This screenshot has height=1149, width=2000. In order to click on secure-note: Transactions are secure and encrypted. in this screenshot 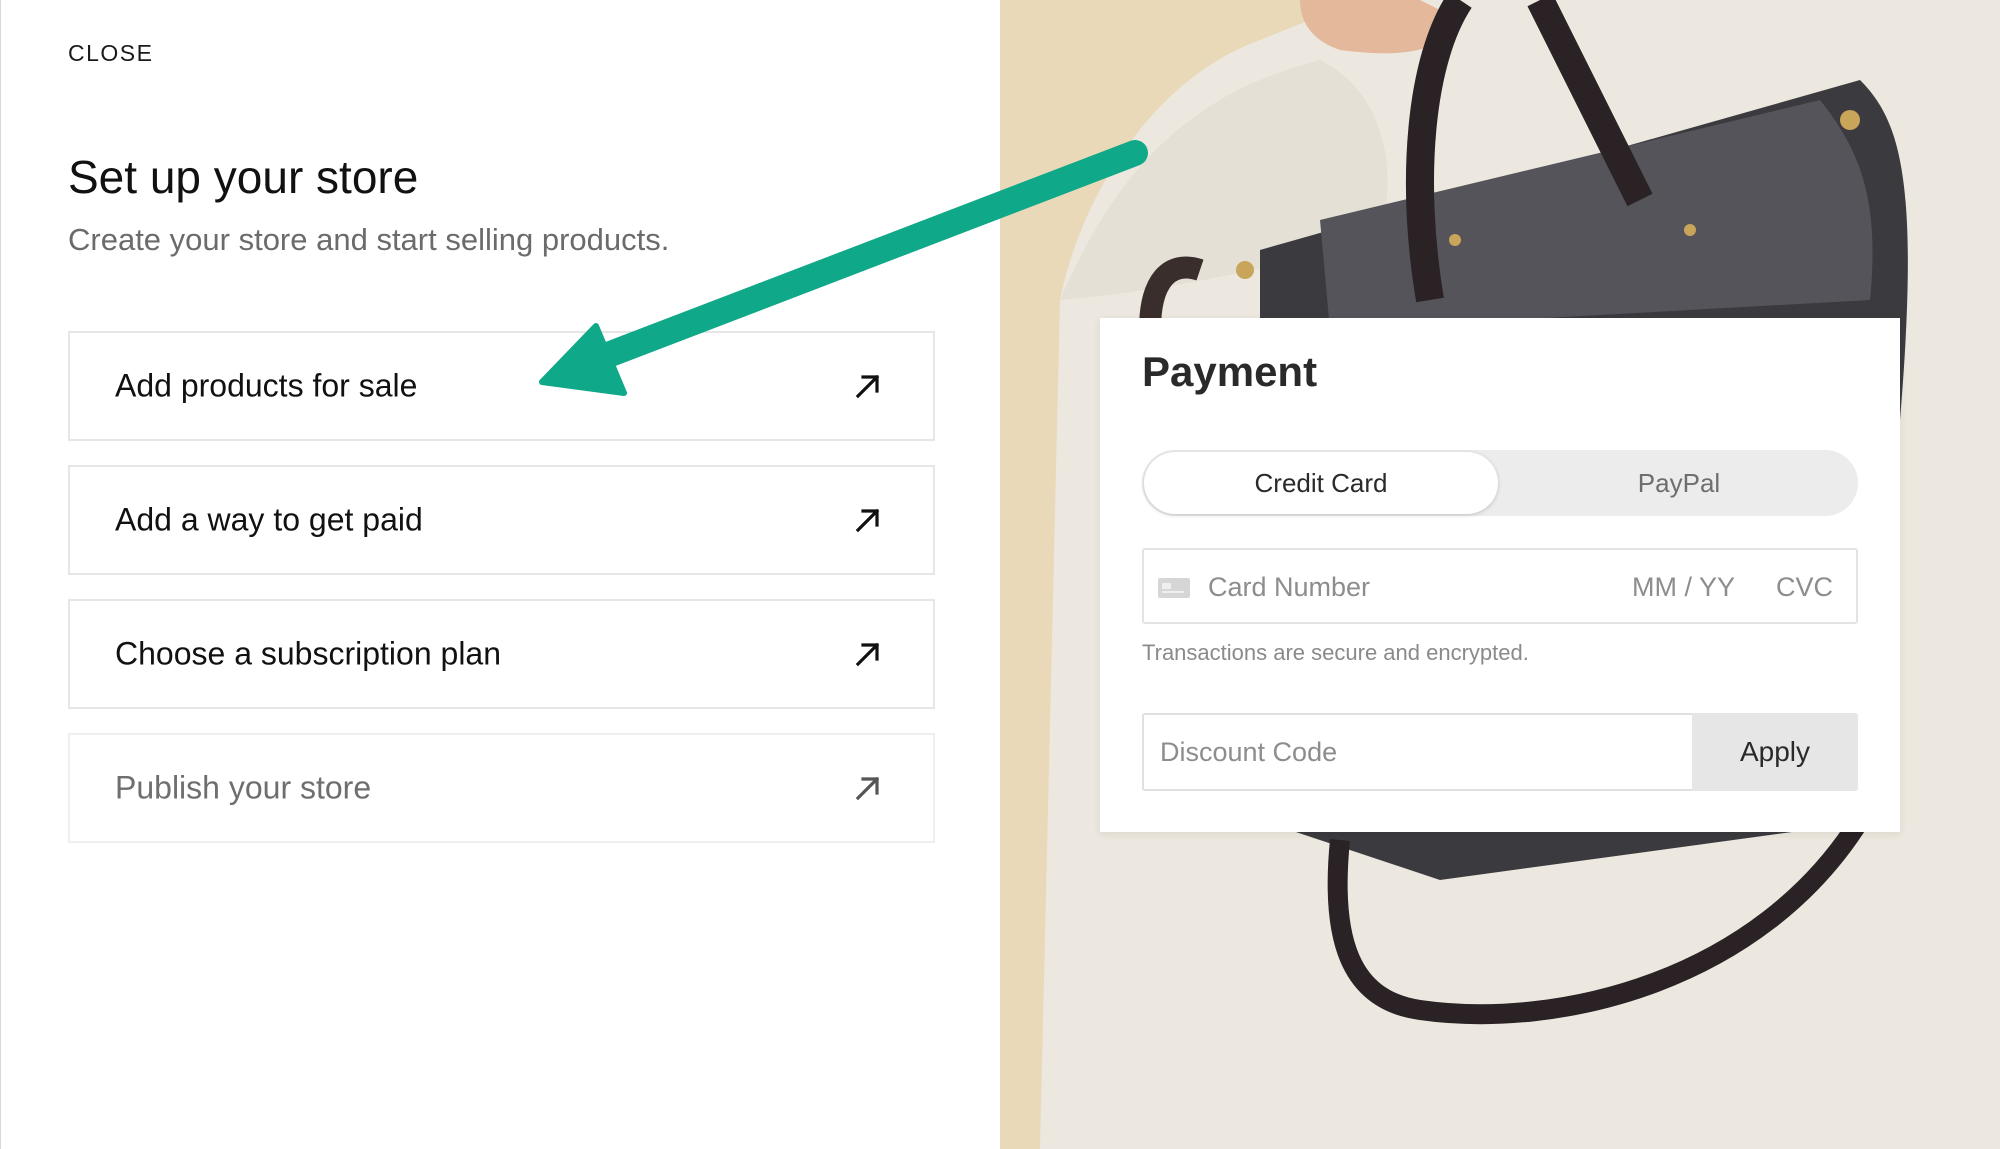, I will do `click(1335, 652)`.